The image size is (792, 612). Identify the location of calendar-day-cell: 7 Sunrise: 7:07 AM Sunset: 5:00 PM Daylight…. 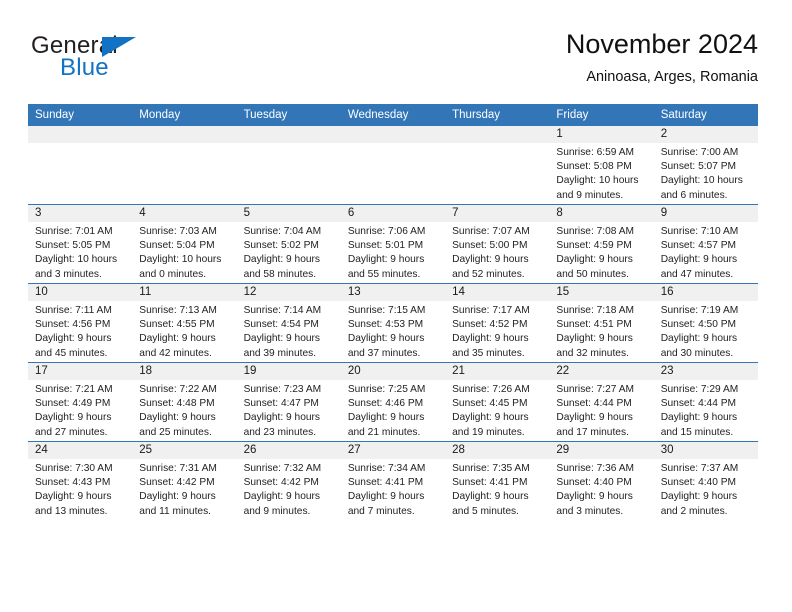
(497, 244).